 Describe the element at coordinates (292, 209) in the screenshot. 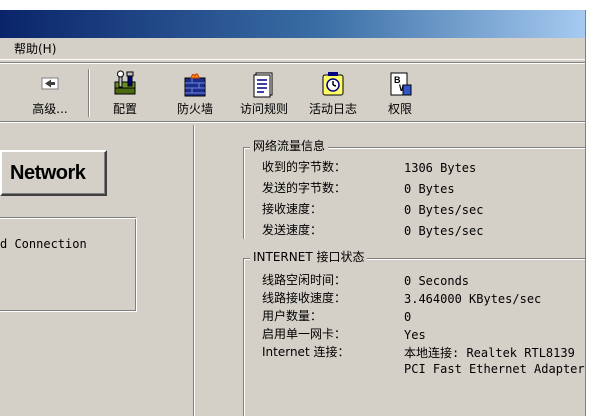

I see `traffic-label: 接收速度：` at that location.